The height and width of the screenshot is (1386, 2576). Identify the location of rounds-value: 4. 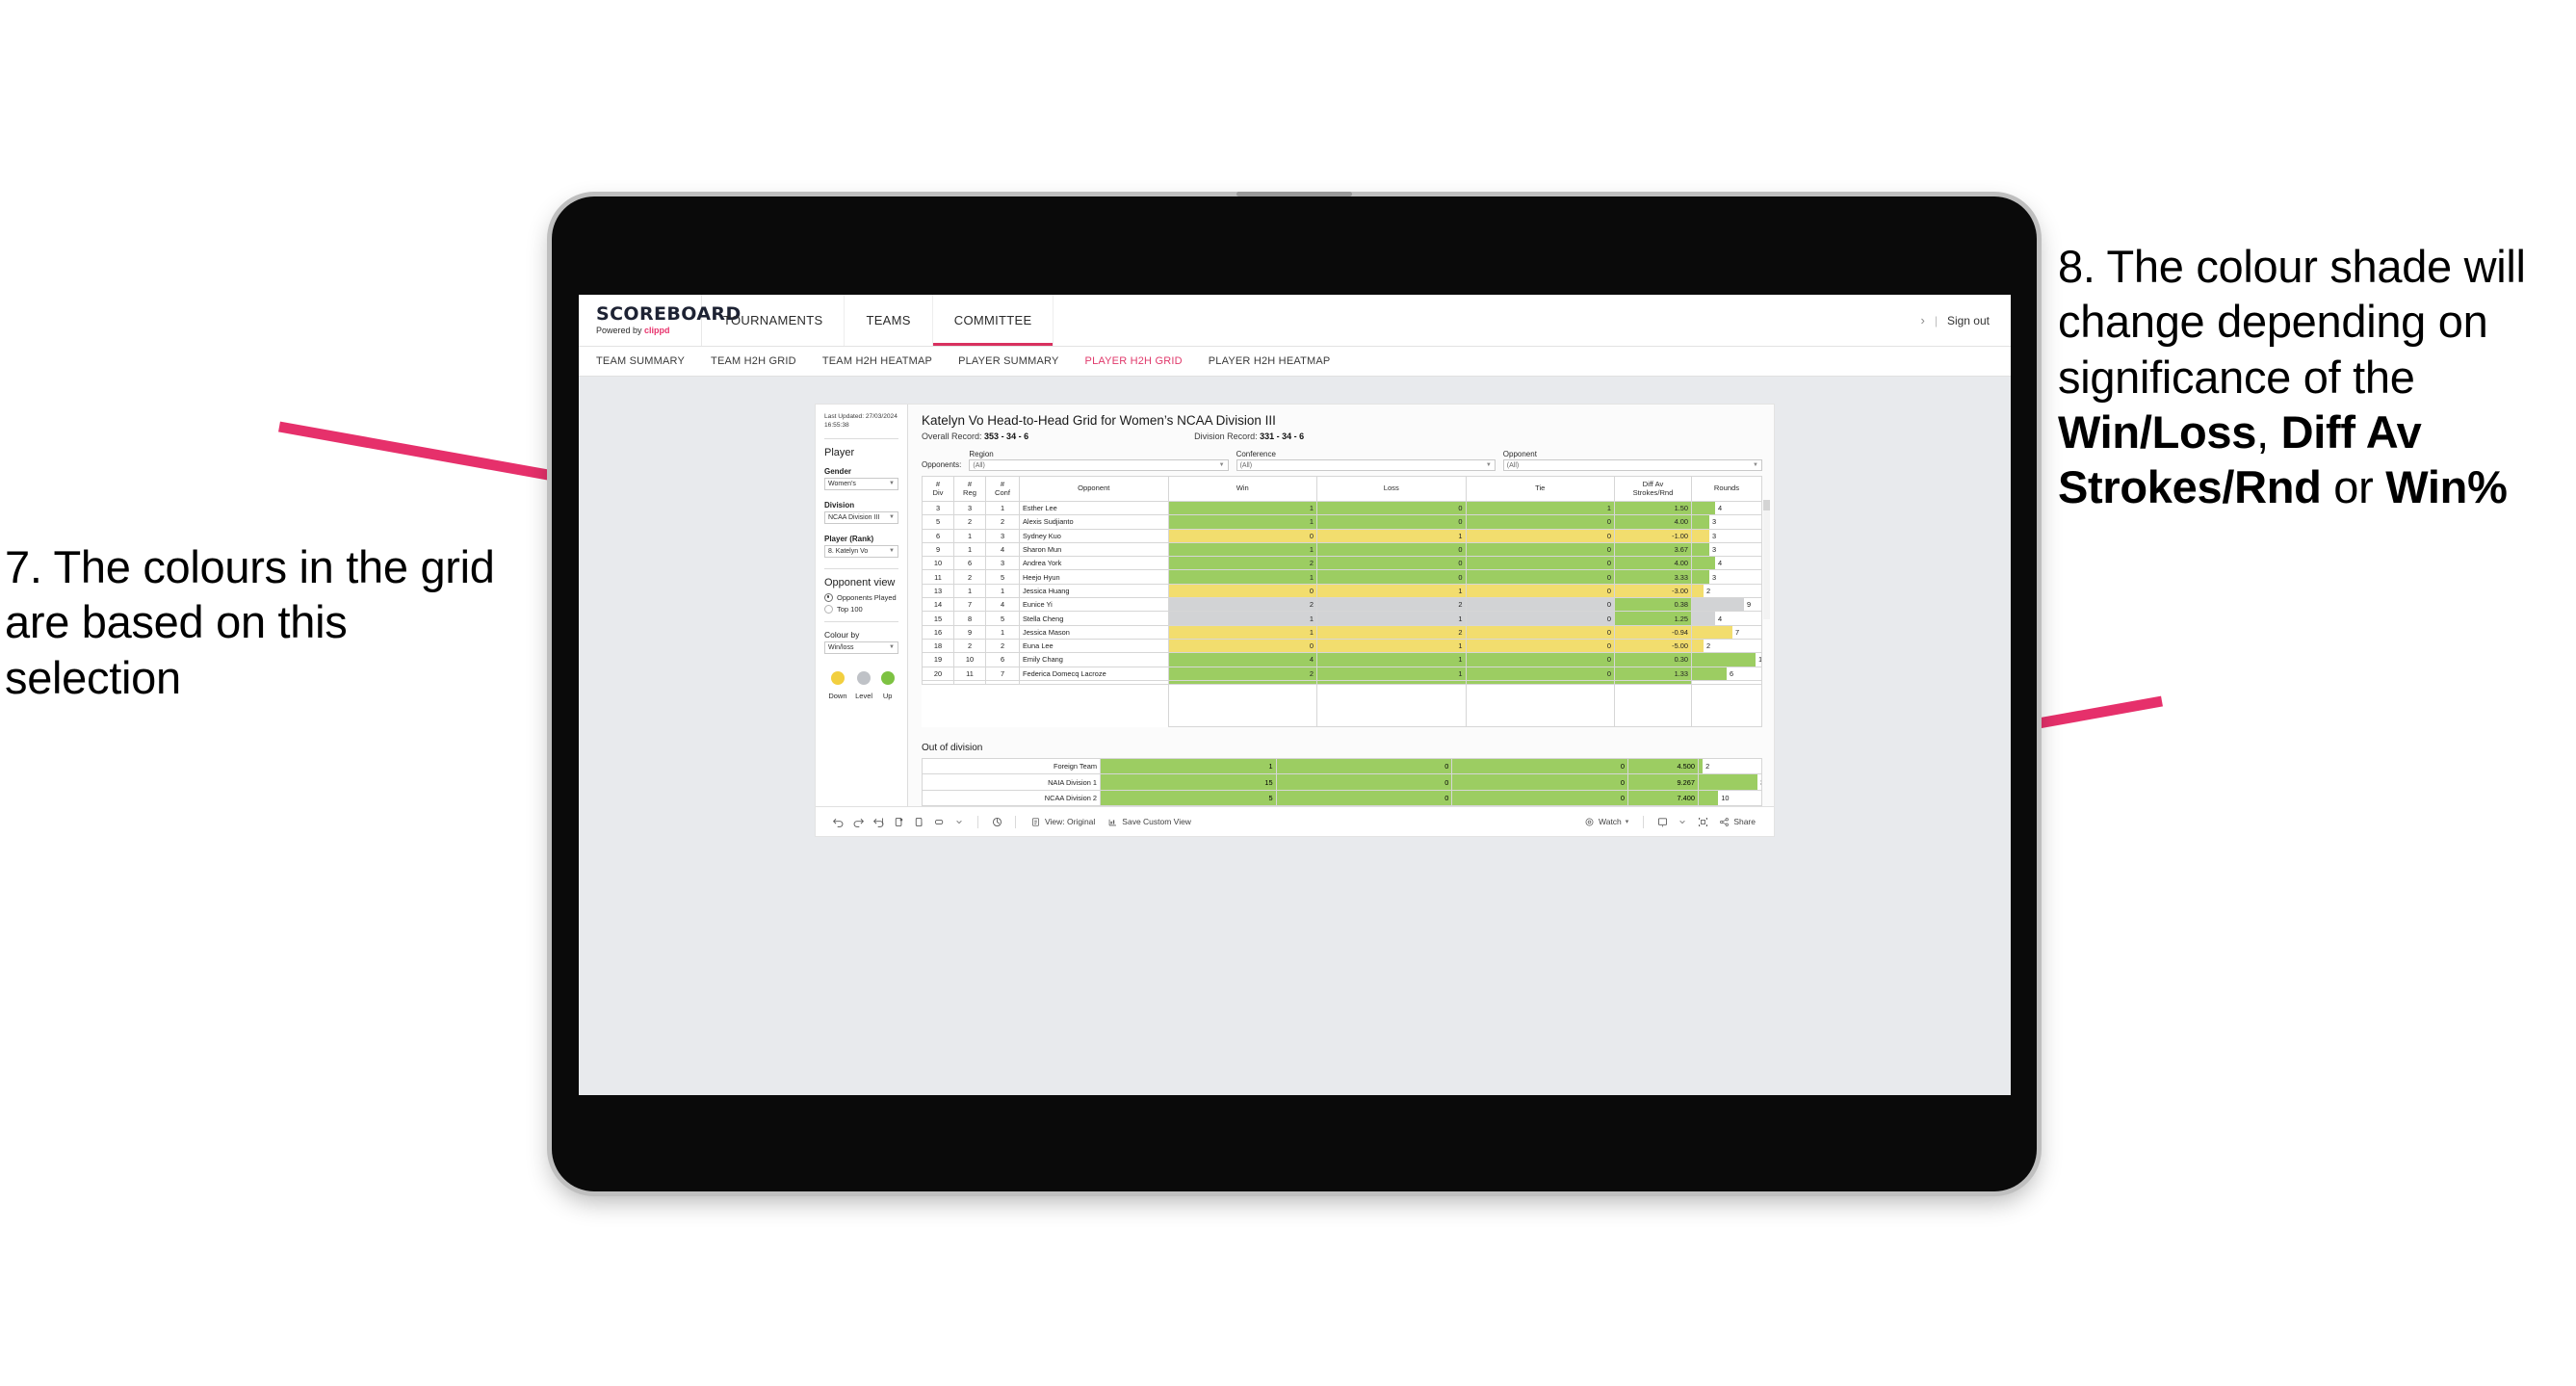
(1720, 509).